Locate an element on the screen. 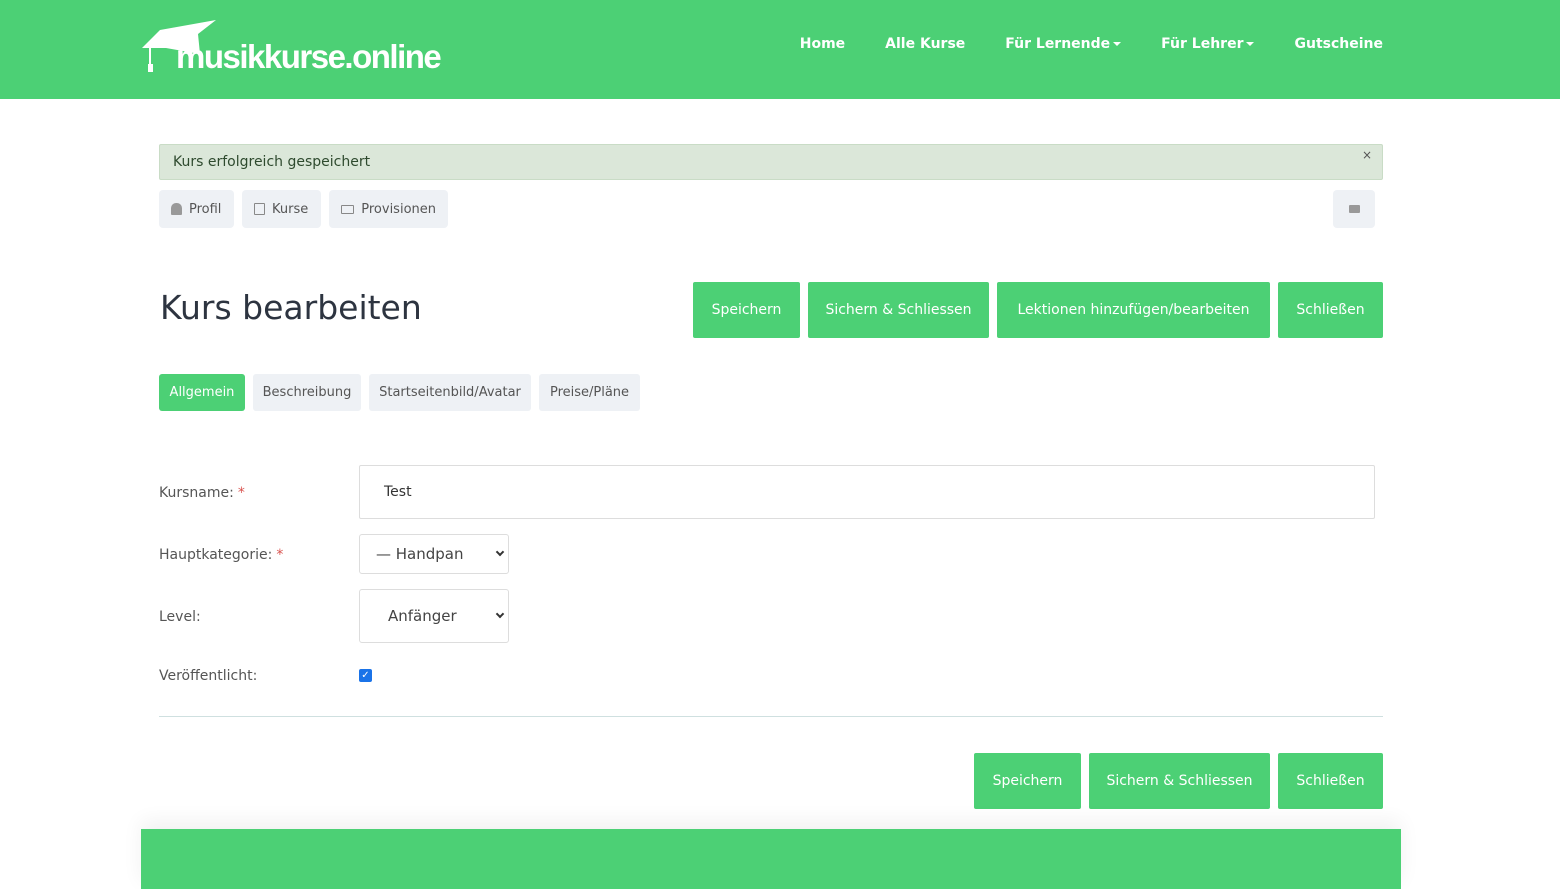 This screenshot has width=1560, height=889. hauptkategorie-label: Hauptkategorie: * is located at coordinates (221, 555).